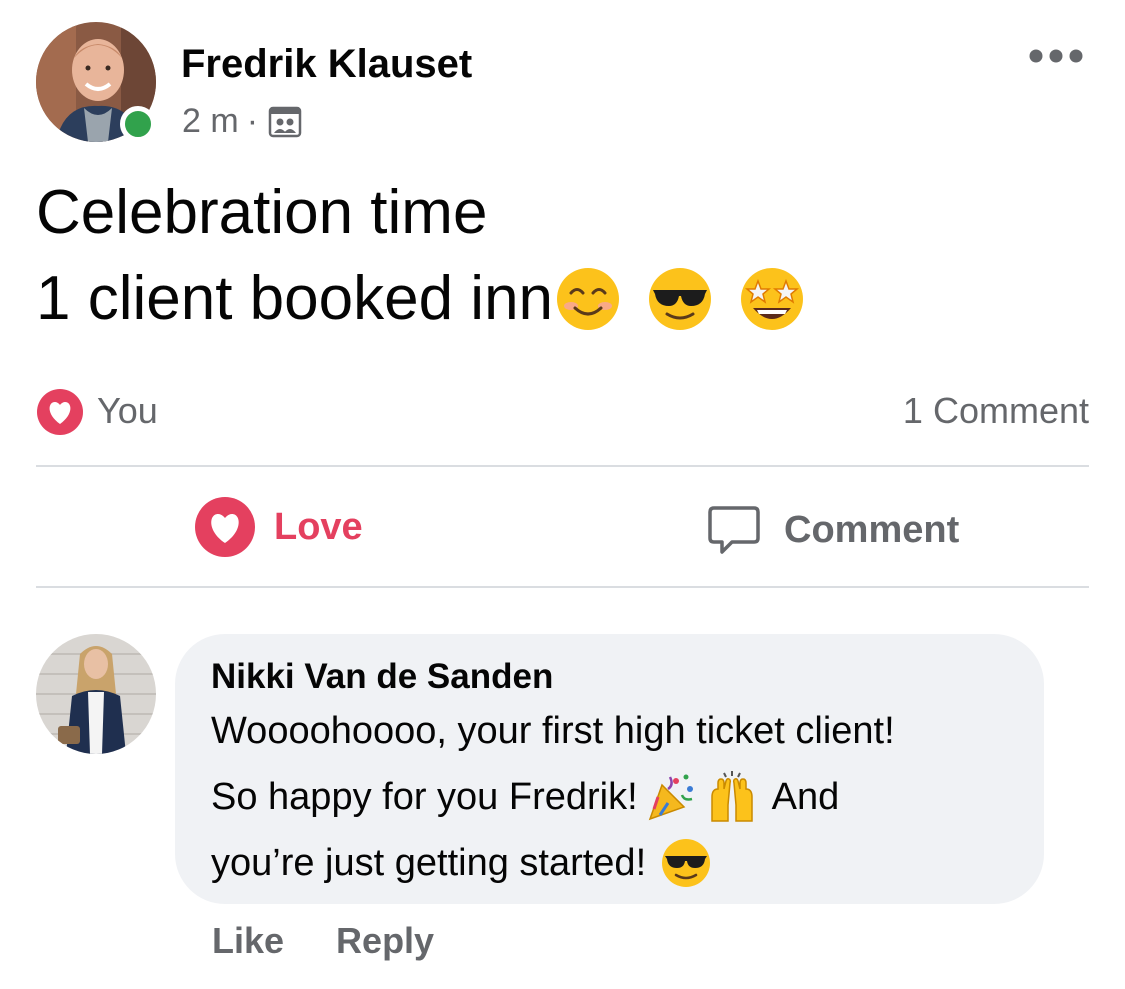  Describe the element at coordinates (734, 530) in the screenshot. I see `speech-bubble-icon` at that location.